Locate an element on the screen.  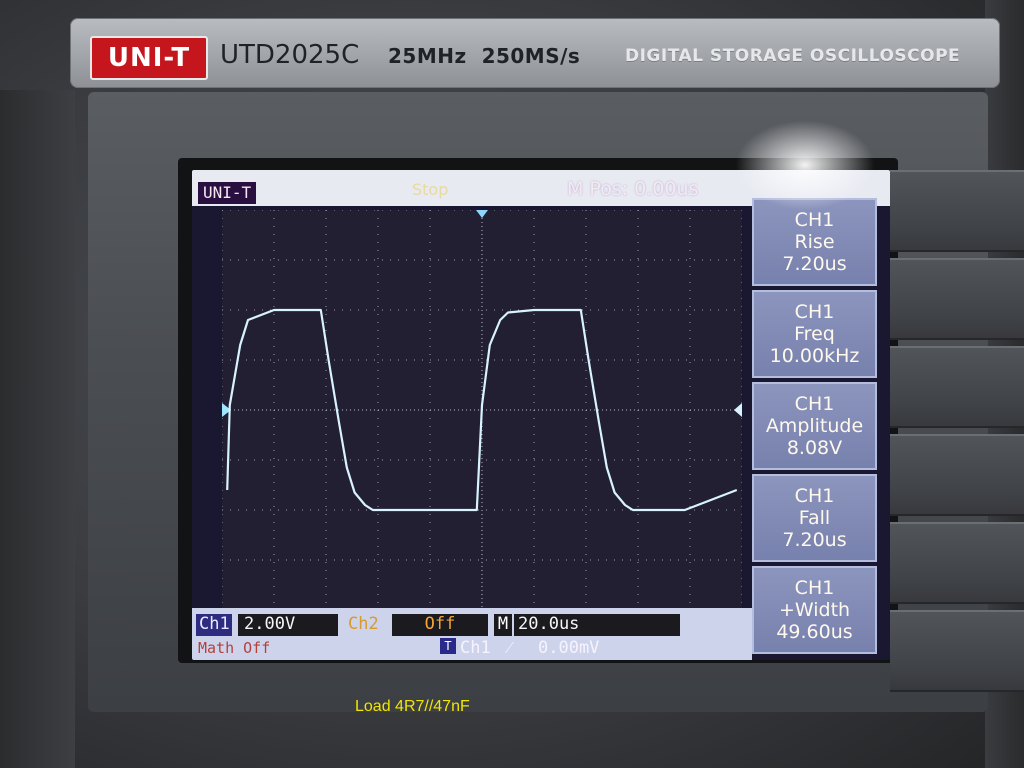
ch1-waveform-trace is located at coordinates (482, 410).